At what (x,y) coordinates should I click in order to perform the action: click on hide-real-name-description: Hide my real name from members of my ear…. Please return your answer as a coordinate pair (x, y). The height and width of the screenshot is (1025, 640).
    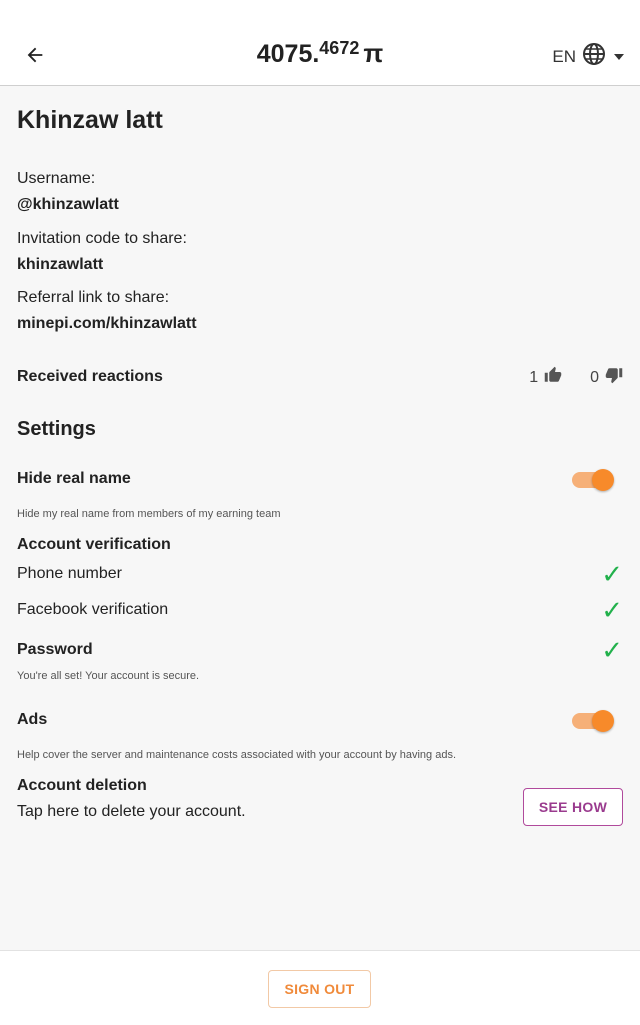
    Looking at the image, I should click on (149, 514).